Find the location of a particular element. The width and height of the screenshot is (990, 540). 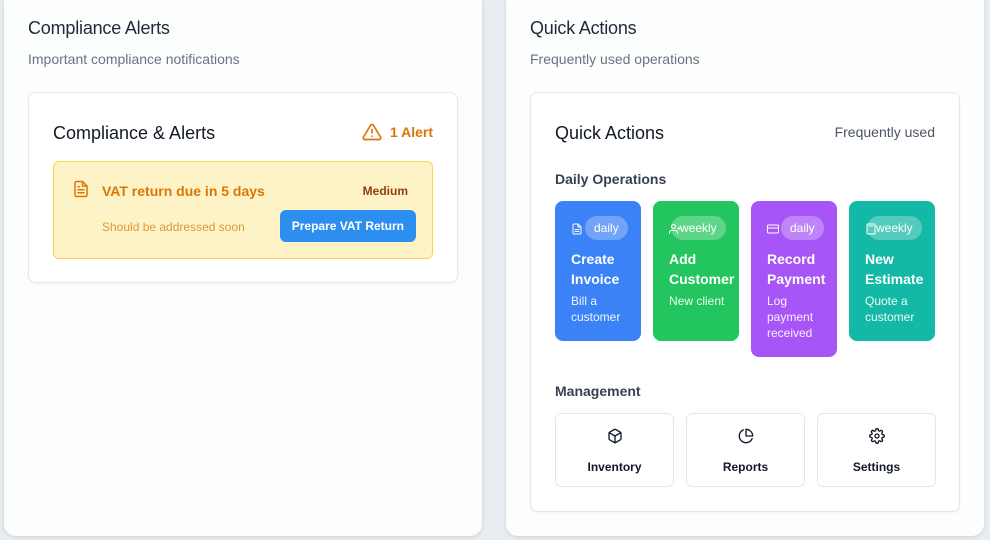

tile-title: Create Invoice is located at coordinates (595, 269).